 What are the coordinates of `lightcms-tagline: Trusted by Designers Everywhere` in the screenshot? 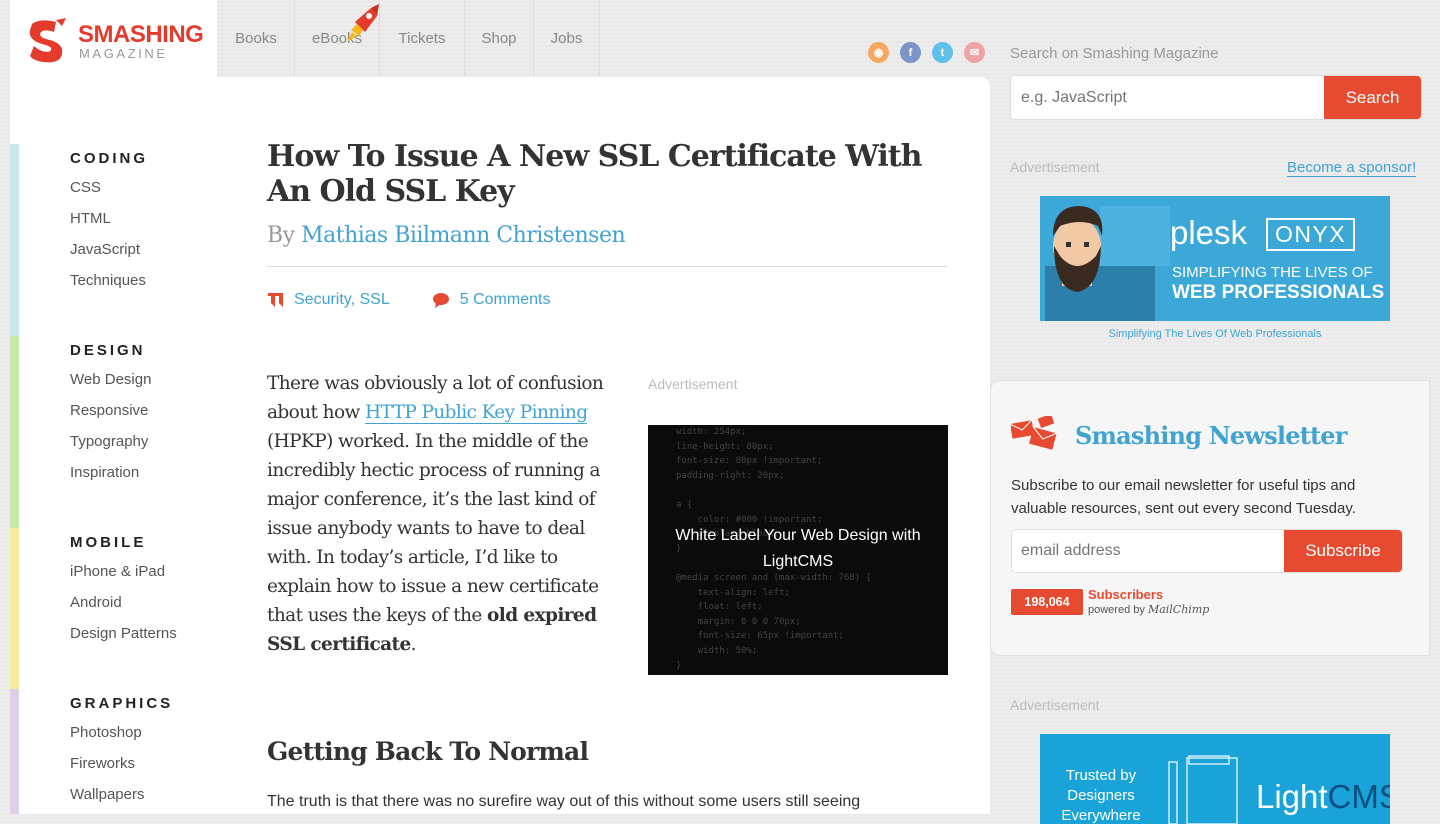 It's located at (1101, 795).